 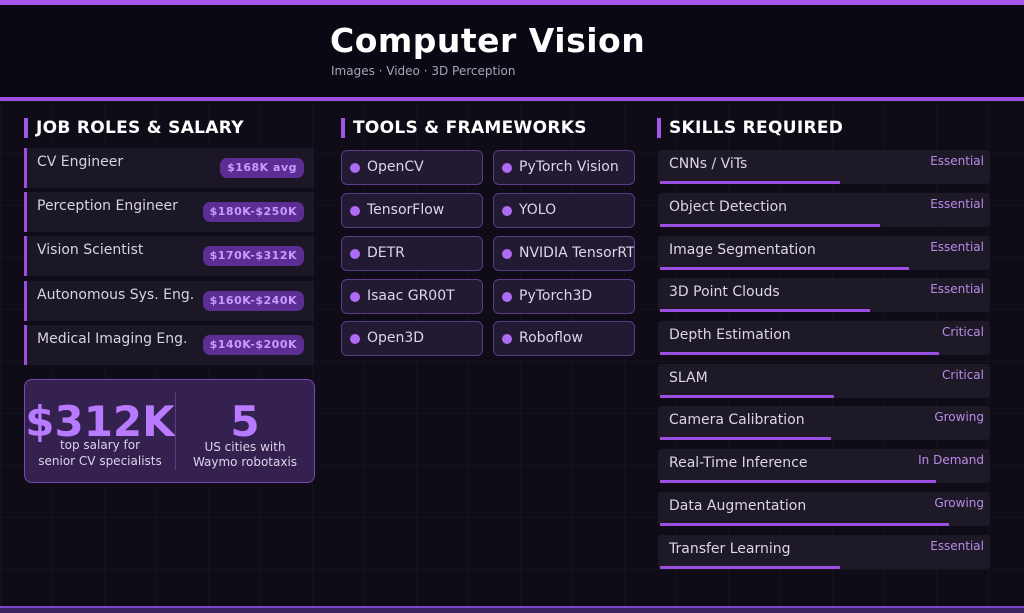 What do you see at coordinates (253, 256) in the screenshot?
I see `salary-badge: $170K-$312K` at bounding box center [253, 256].